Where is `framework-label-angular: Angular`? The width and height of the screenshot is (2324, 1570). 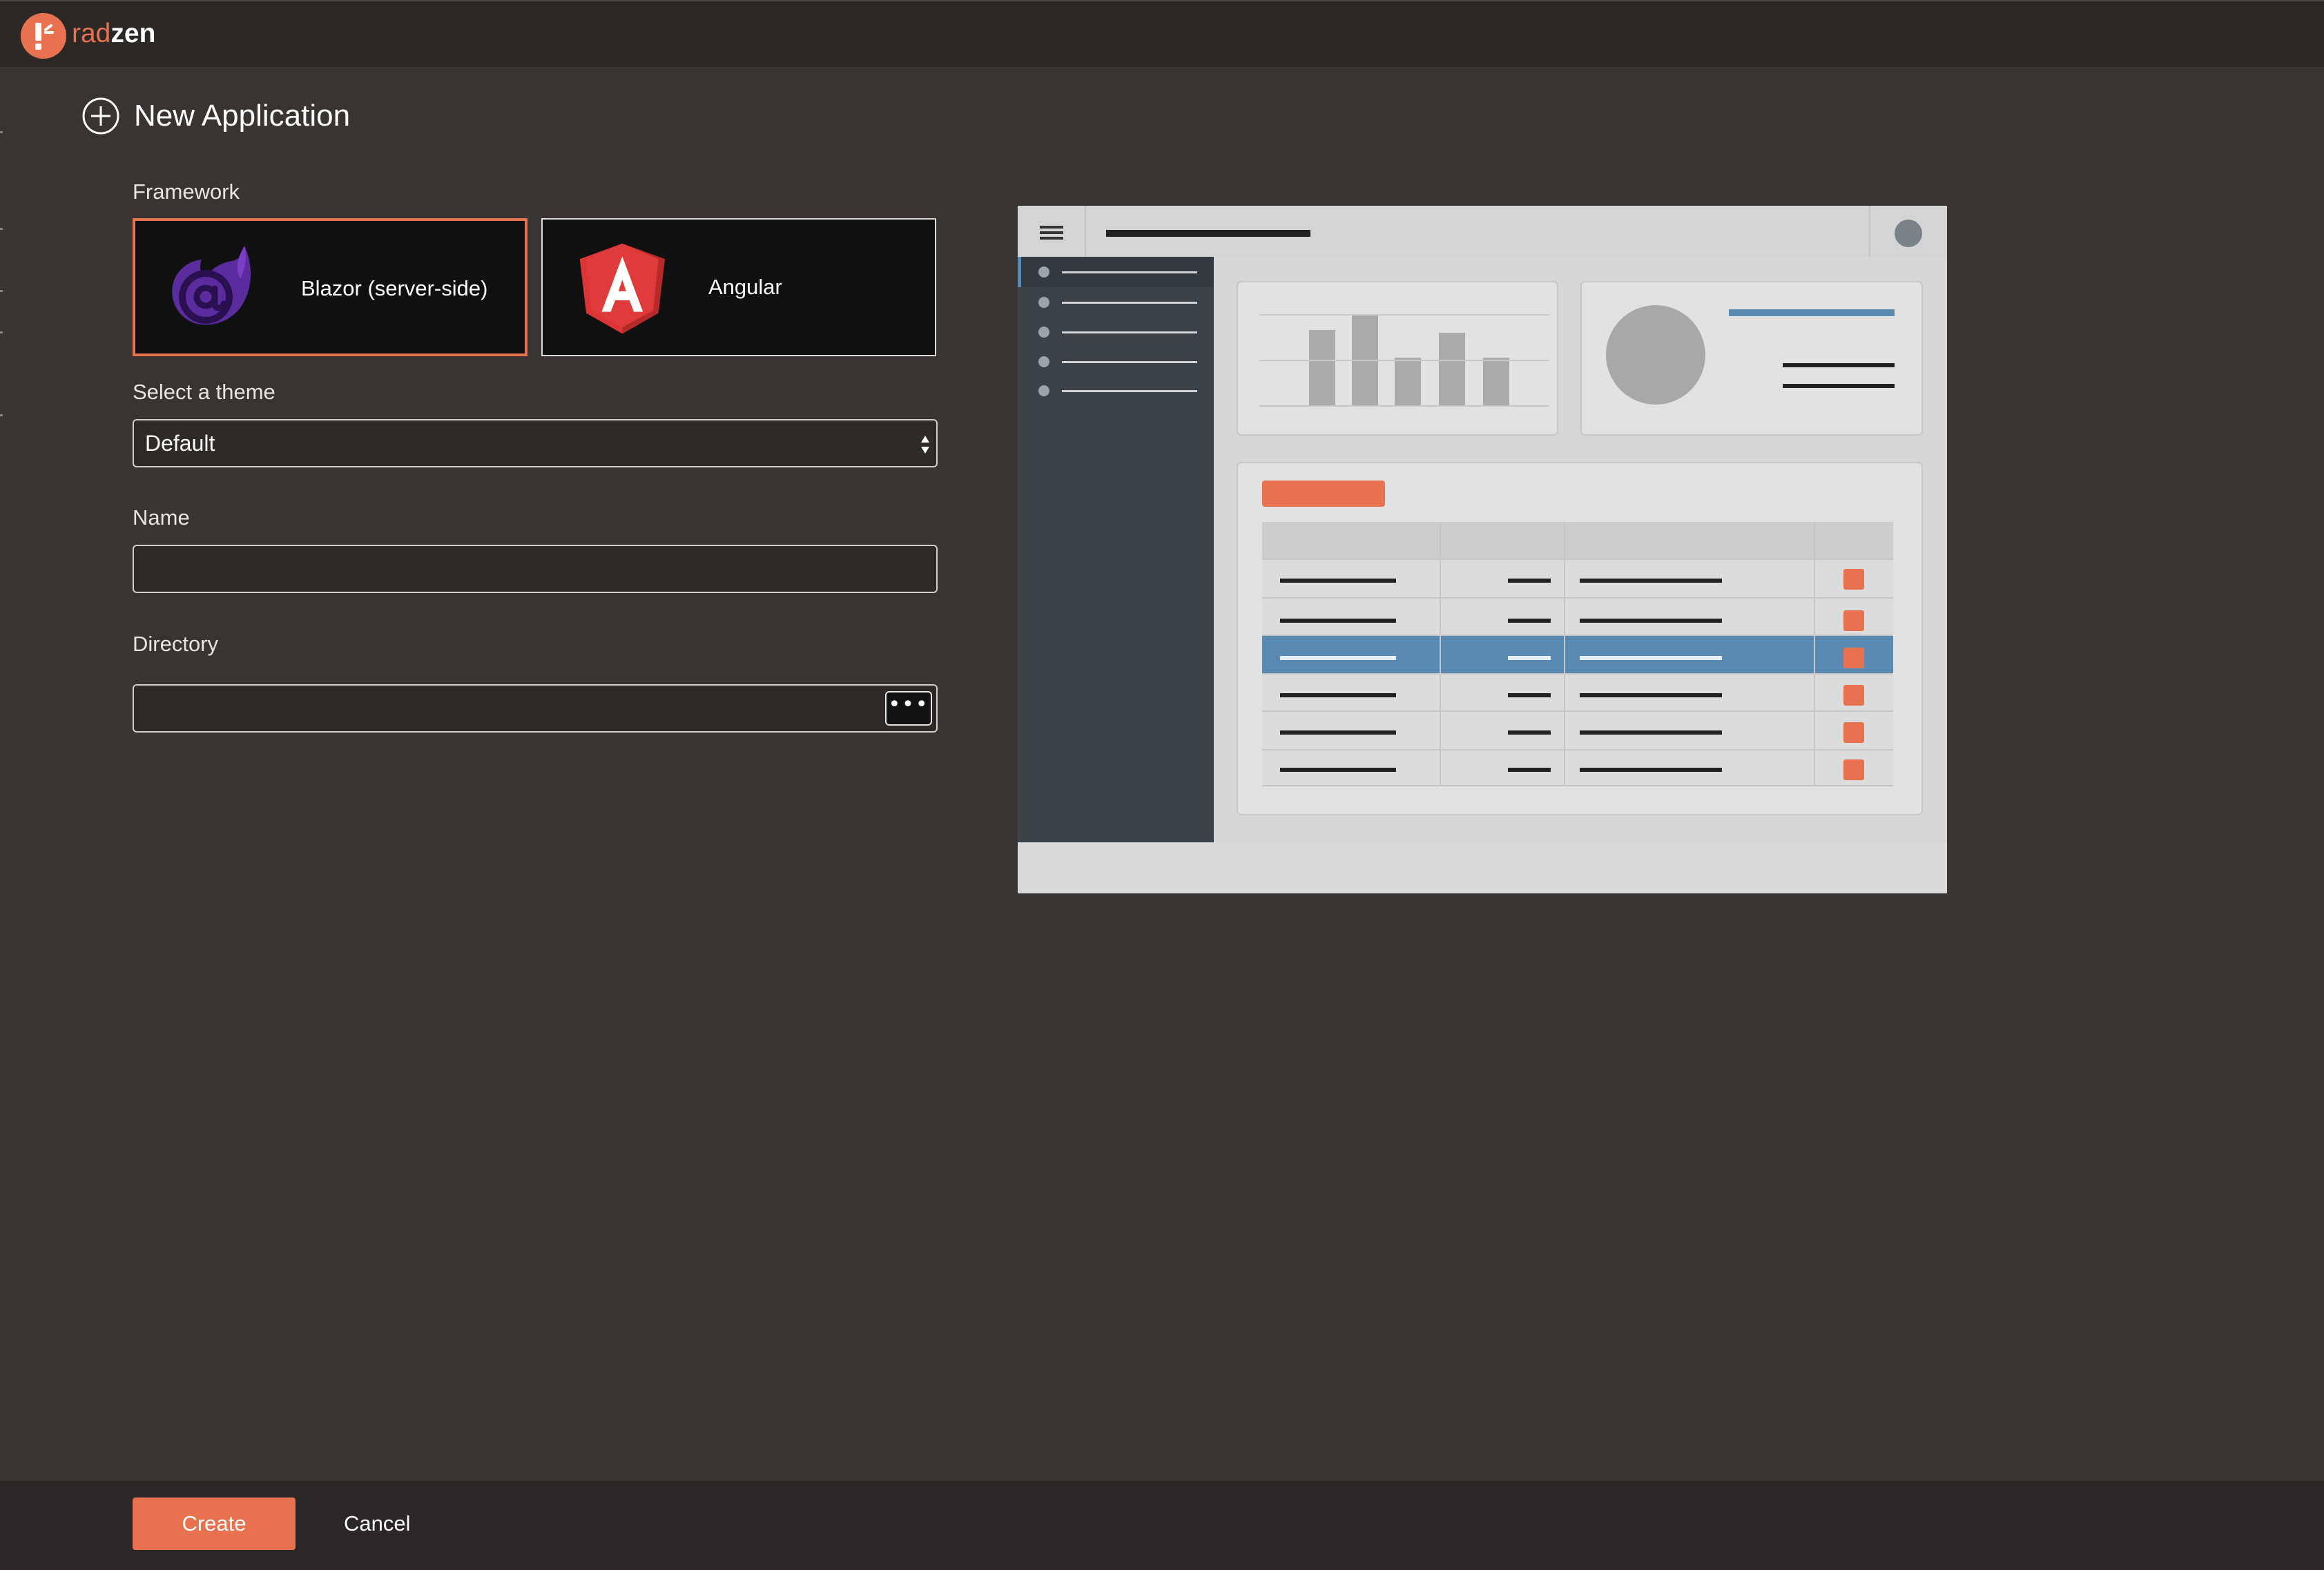
framework-label-angular: Angular is located at coordinates (745, 287).